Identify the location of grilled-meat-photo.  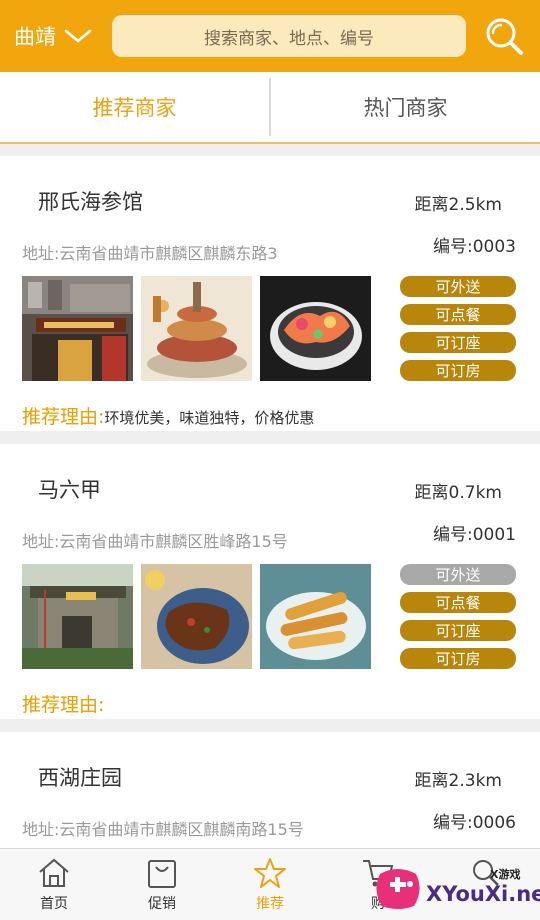
(196, 616).